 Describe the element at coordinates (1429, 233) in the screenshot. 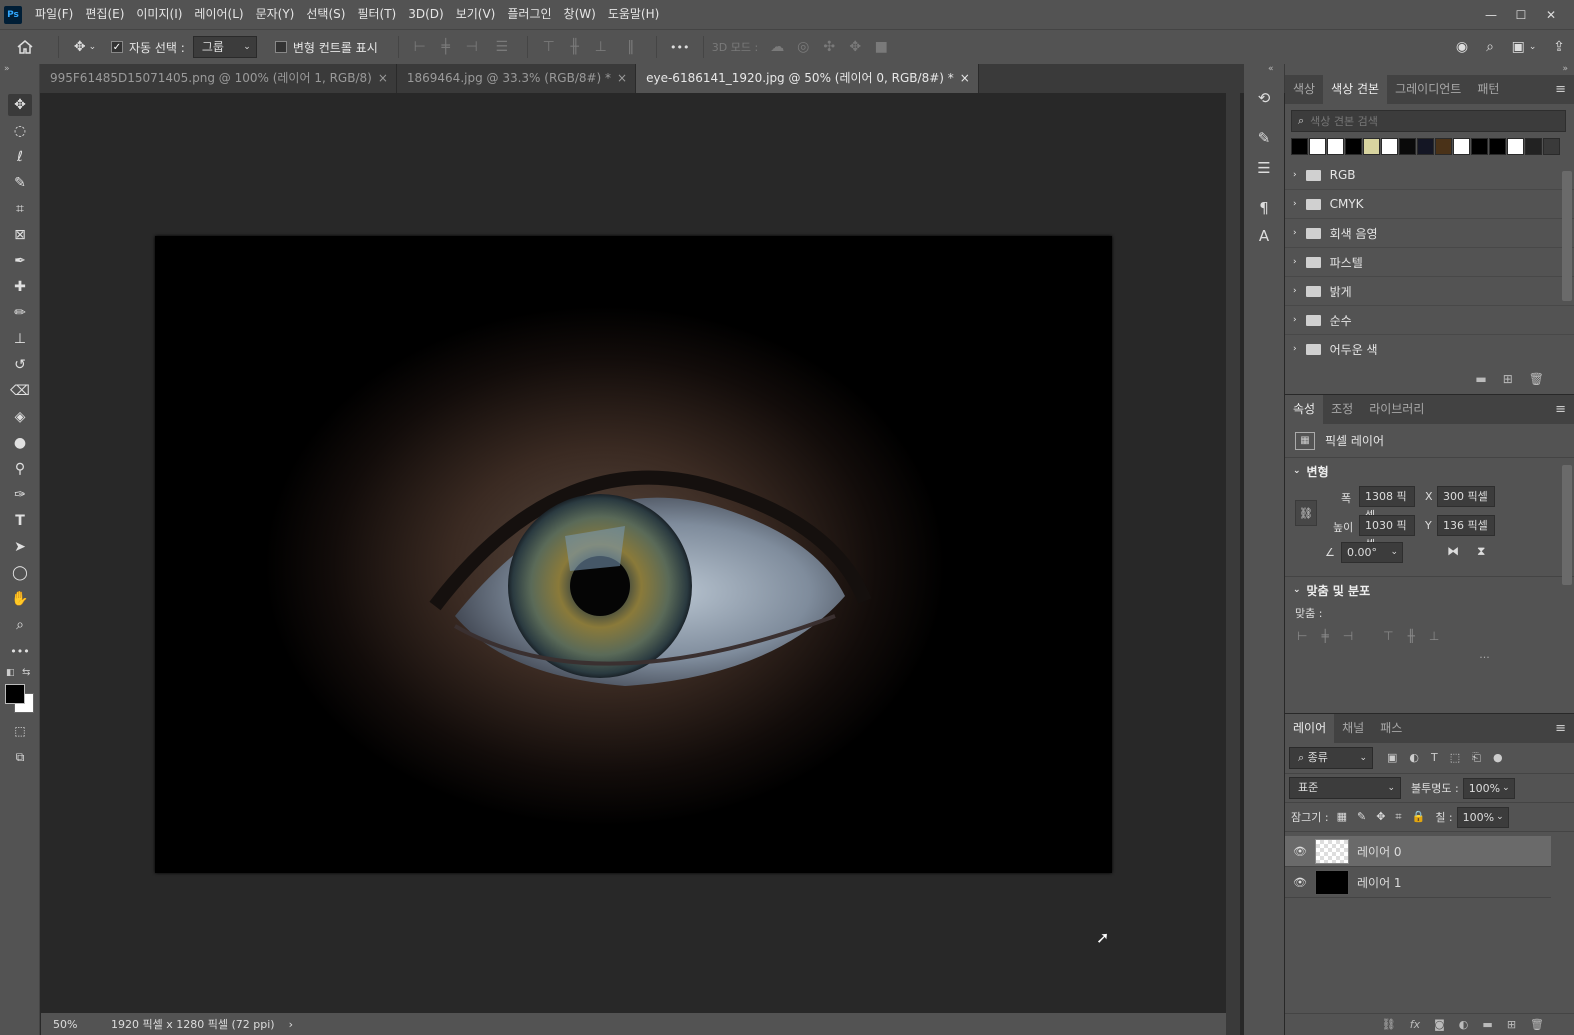

I see `swatch-group-grayscale: › 회색 음영` at that location.